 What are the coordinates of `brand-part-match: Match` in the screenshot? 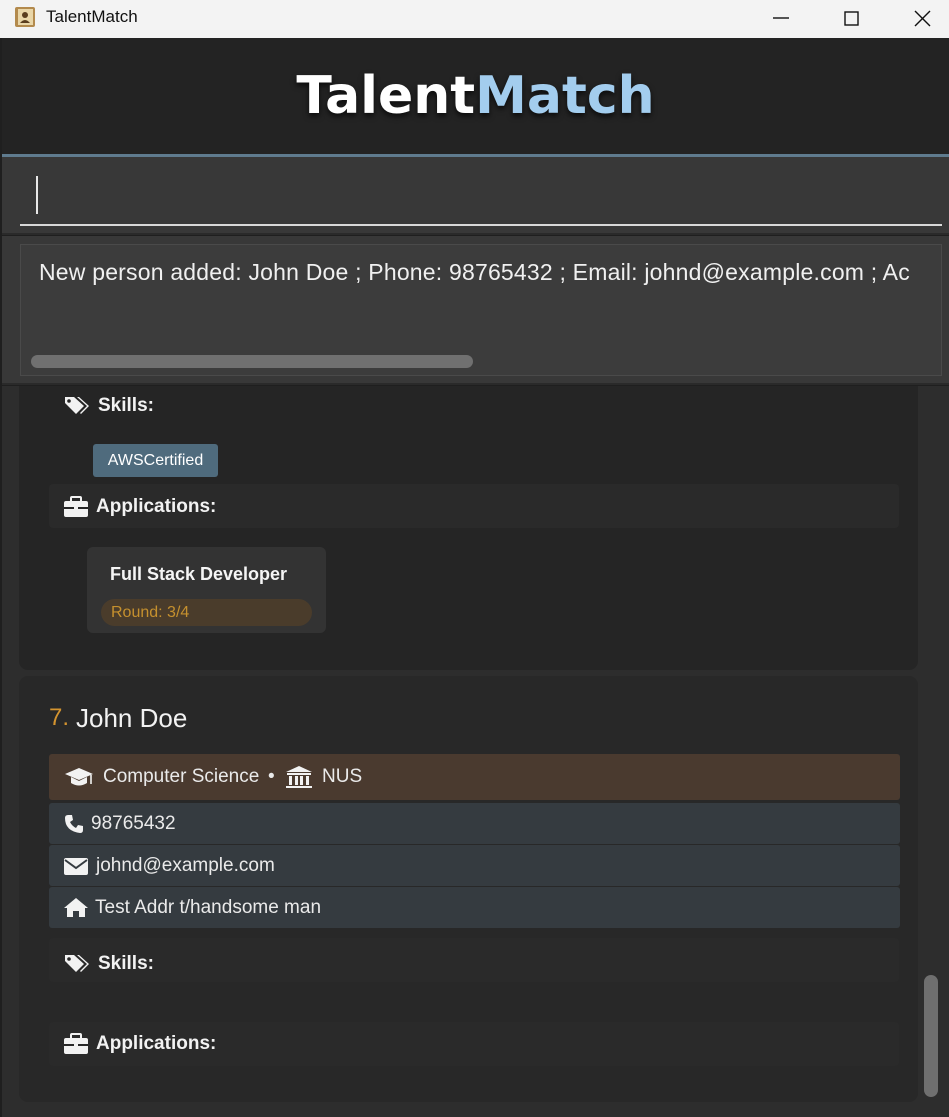 It's located at (565, 96).